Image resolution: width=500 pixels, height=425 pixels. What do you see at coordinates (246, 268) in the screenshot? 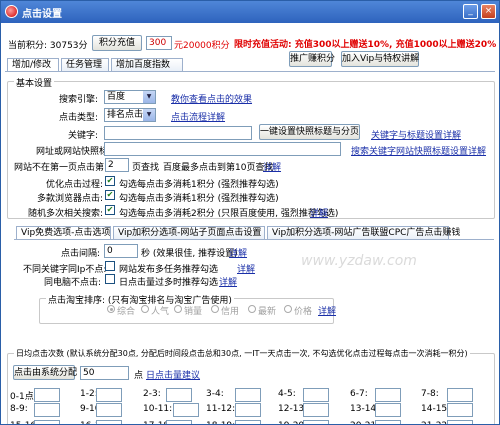
I see `ip-help-link: 详解` at bounding box center [246, 268].